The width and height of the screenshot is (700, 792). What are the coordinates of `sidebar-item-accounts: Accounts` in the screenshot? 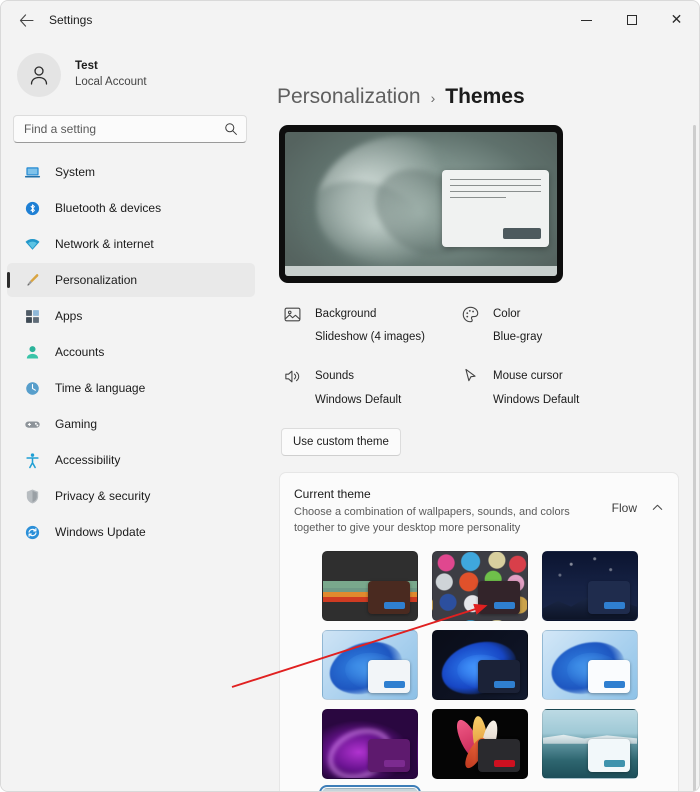 It's located at (131, 352).